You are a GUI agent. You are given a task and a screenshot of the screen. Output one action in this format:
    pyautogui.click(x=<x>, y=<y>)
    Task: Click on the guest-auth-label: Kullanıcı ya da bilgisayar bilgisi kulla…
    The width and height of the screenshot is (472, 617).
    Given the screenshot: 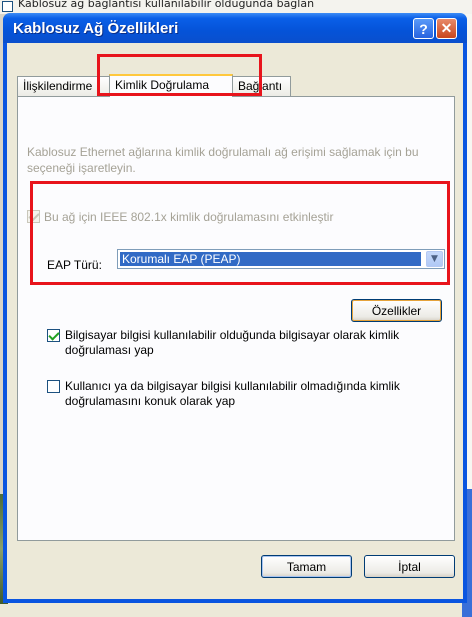 What is the action you would take?
    pyautogui.click(x=232, y=393)
    